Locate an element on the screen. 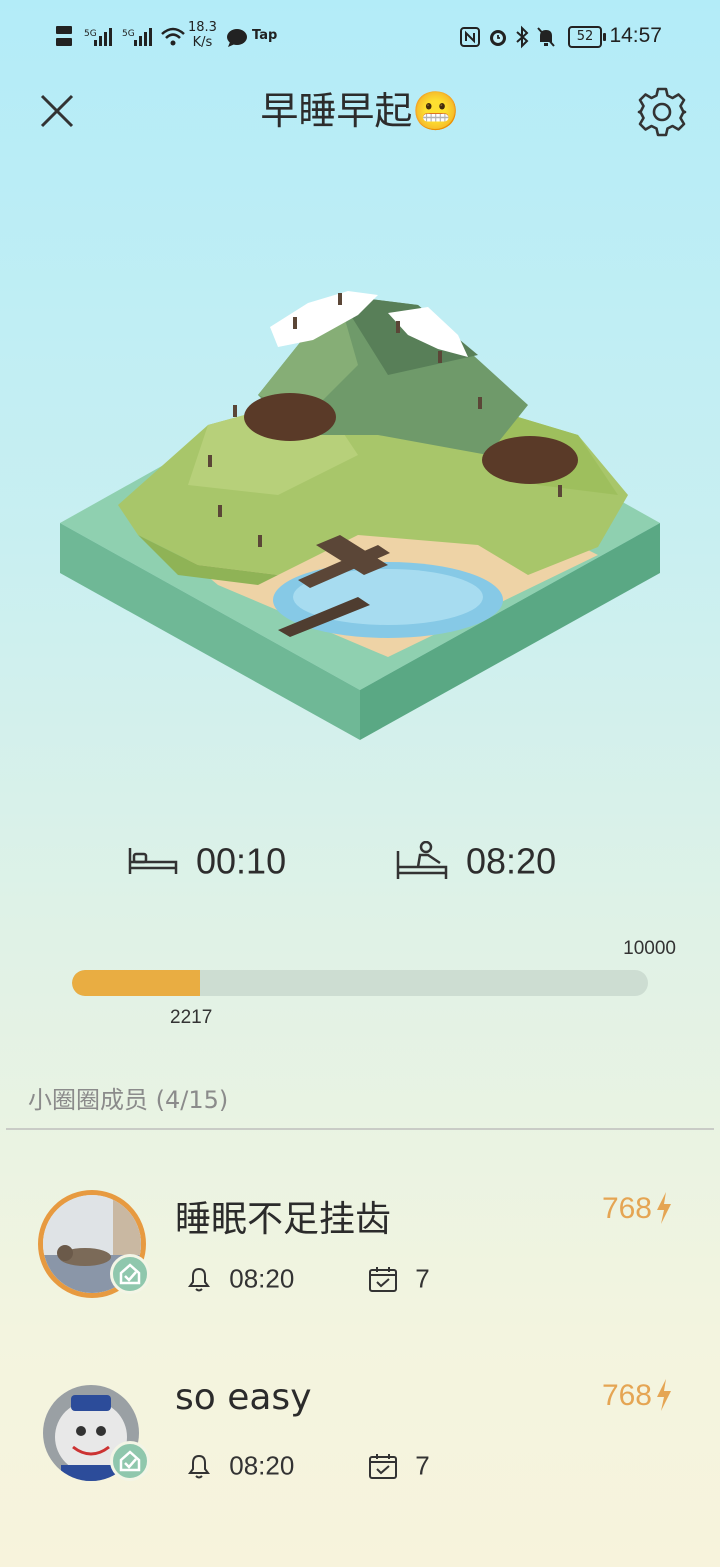 The height and width of the screenshot is (1567, 720). member-row: 睡眠不足挂齿 768 08:20 7 is located at coordinates (360, 1275).